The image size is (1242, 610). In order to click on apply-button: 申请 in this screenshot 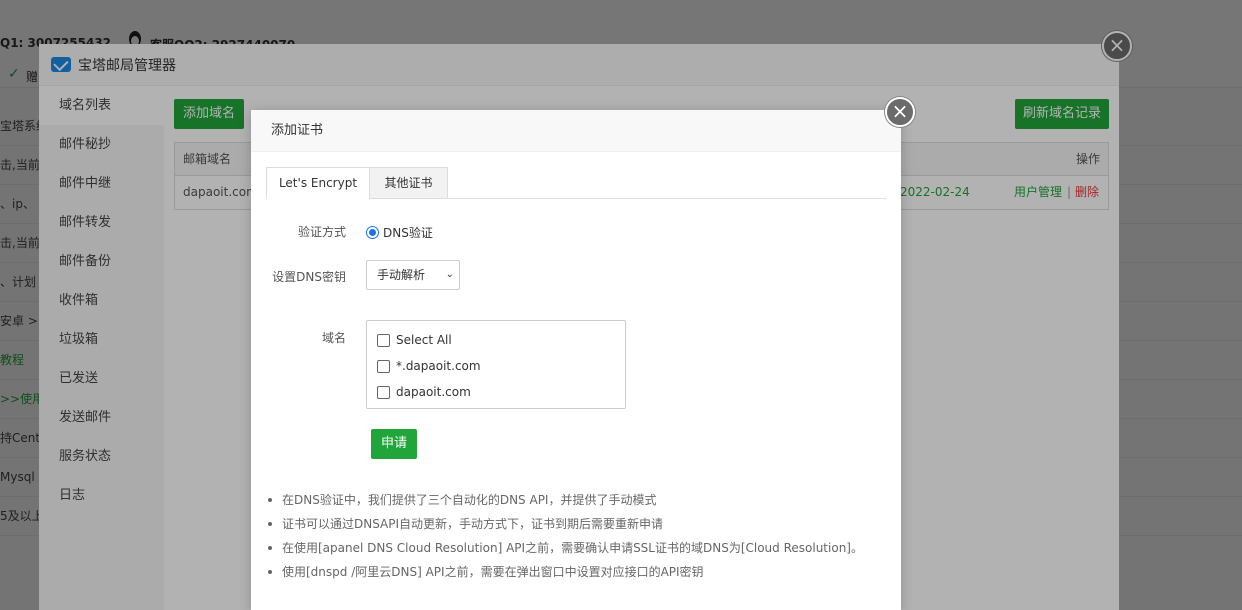, I will do `click(394, 444)`.